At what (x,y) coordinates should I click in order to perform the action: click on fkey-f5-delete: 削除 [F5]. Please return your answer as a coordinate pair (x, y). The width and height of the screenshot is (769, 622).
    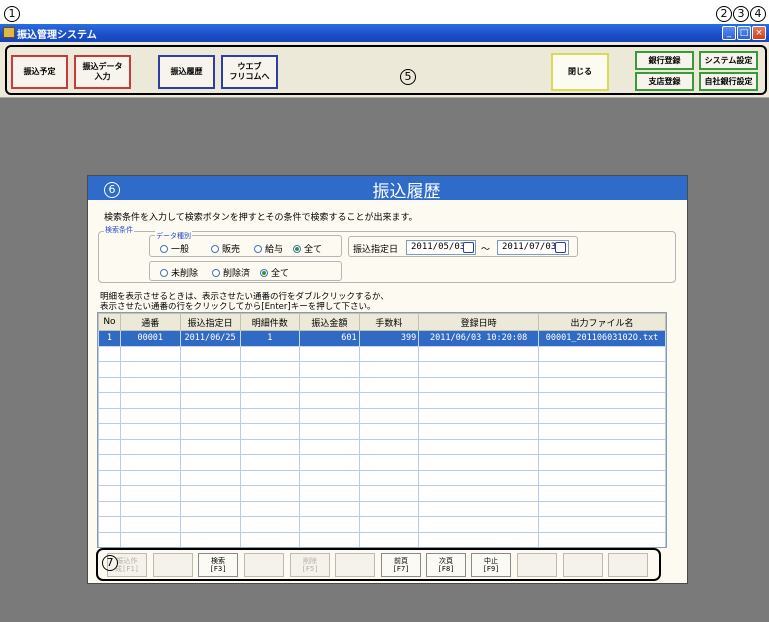
    Looking at the image, I should click on (310, 565).